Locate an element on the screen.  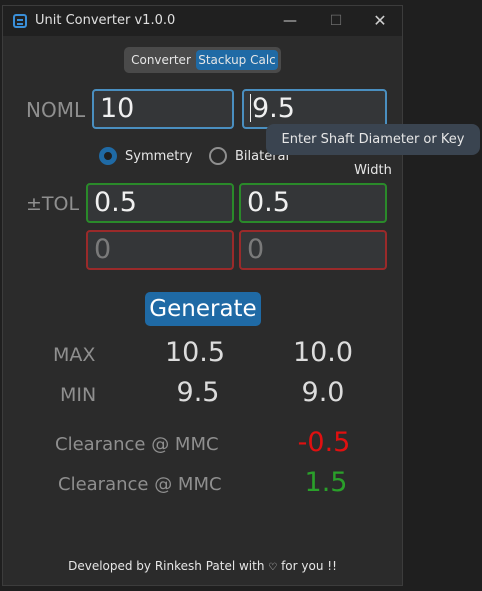
heart-icon: ♡ is located at coordinates (273, 567).